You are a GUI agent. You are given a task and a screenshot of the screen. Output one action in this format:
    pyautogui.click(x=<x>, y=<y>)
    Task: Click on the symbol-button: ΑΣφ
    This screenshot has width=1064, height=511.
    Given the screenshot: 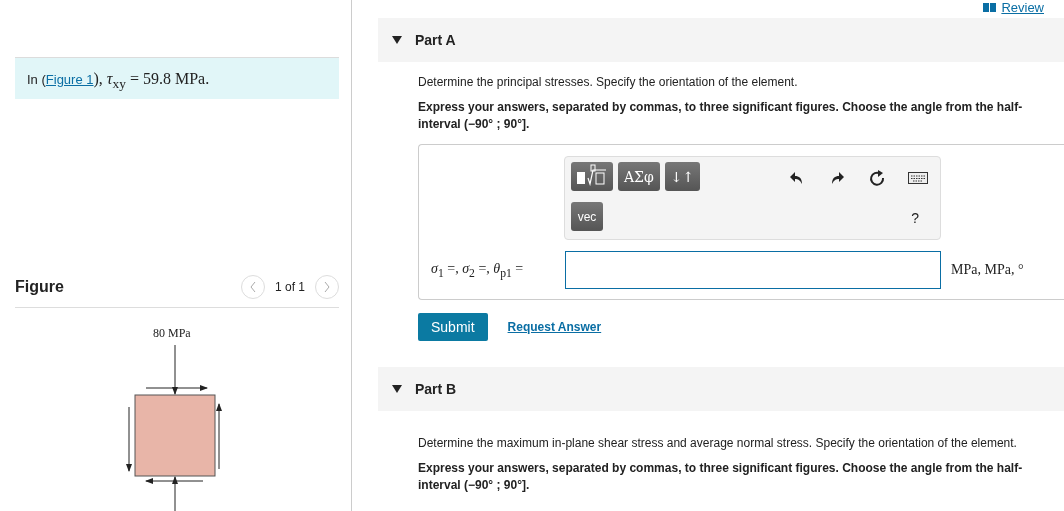 What is the action you would take?
    pyautogui.click(x=639, y=176)
    